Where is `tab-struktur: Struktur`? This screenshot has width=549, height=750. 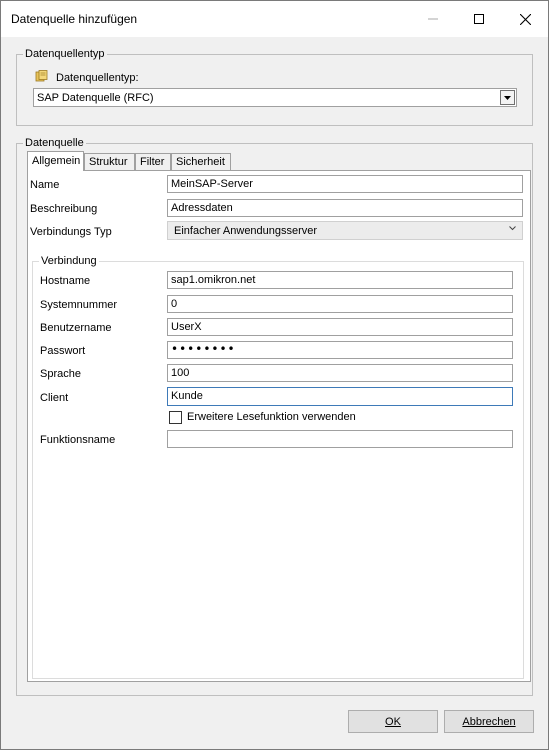 tab-struktur: Struktur is located at coordinates (109, 161).